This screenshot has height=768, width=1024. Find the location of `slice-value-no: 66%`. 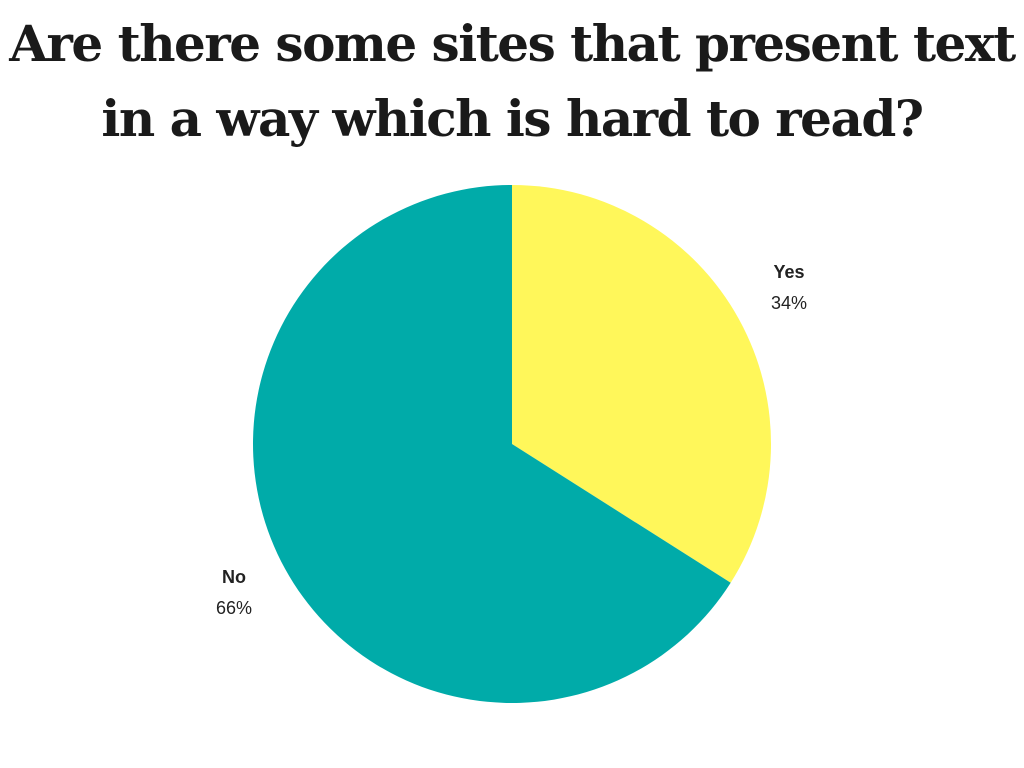

slice-value-no: 66% is located at coordinates (234, 608).